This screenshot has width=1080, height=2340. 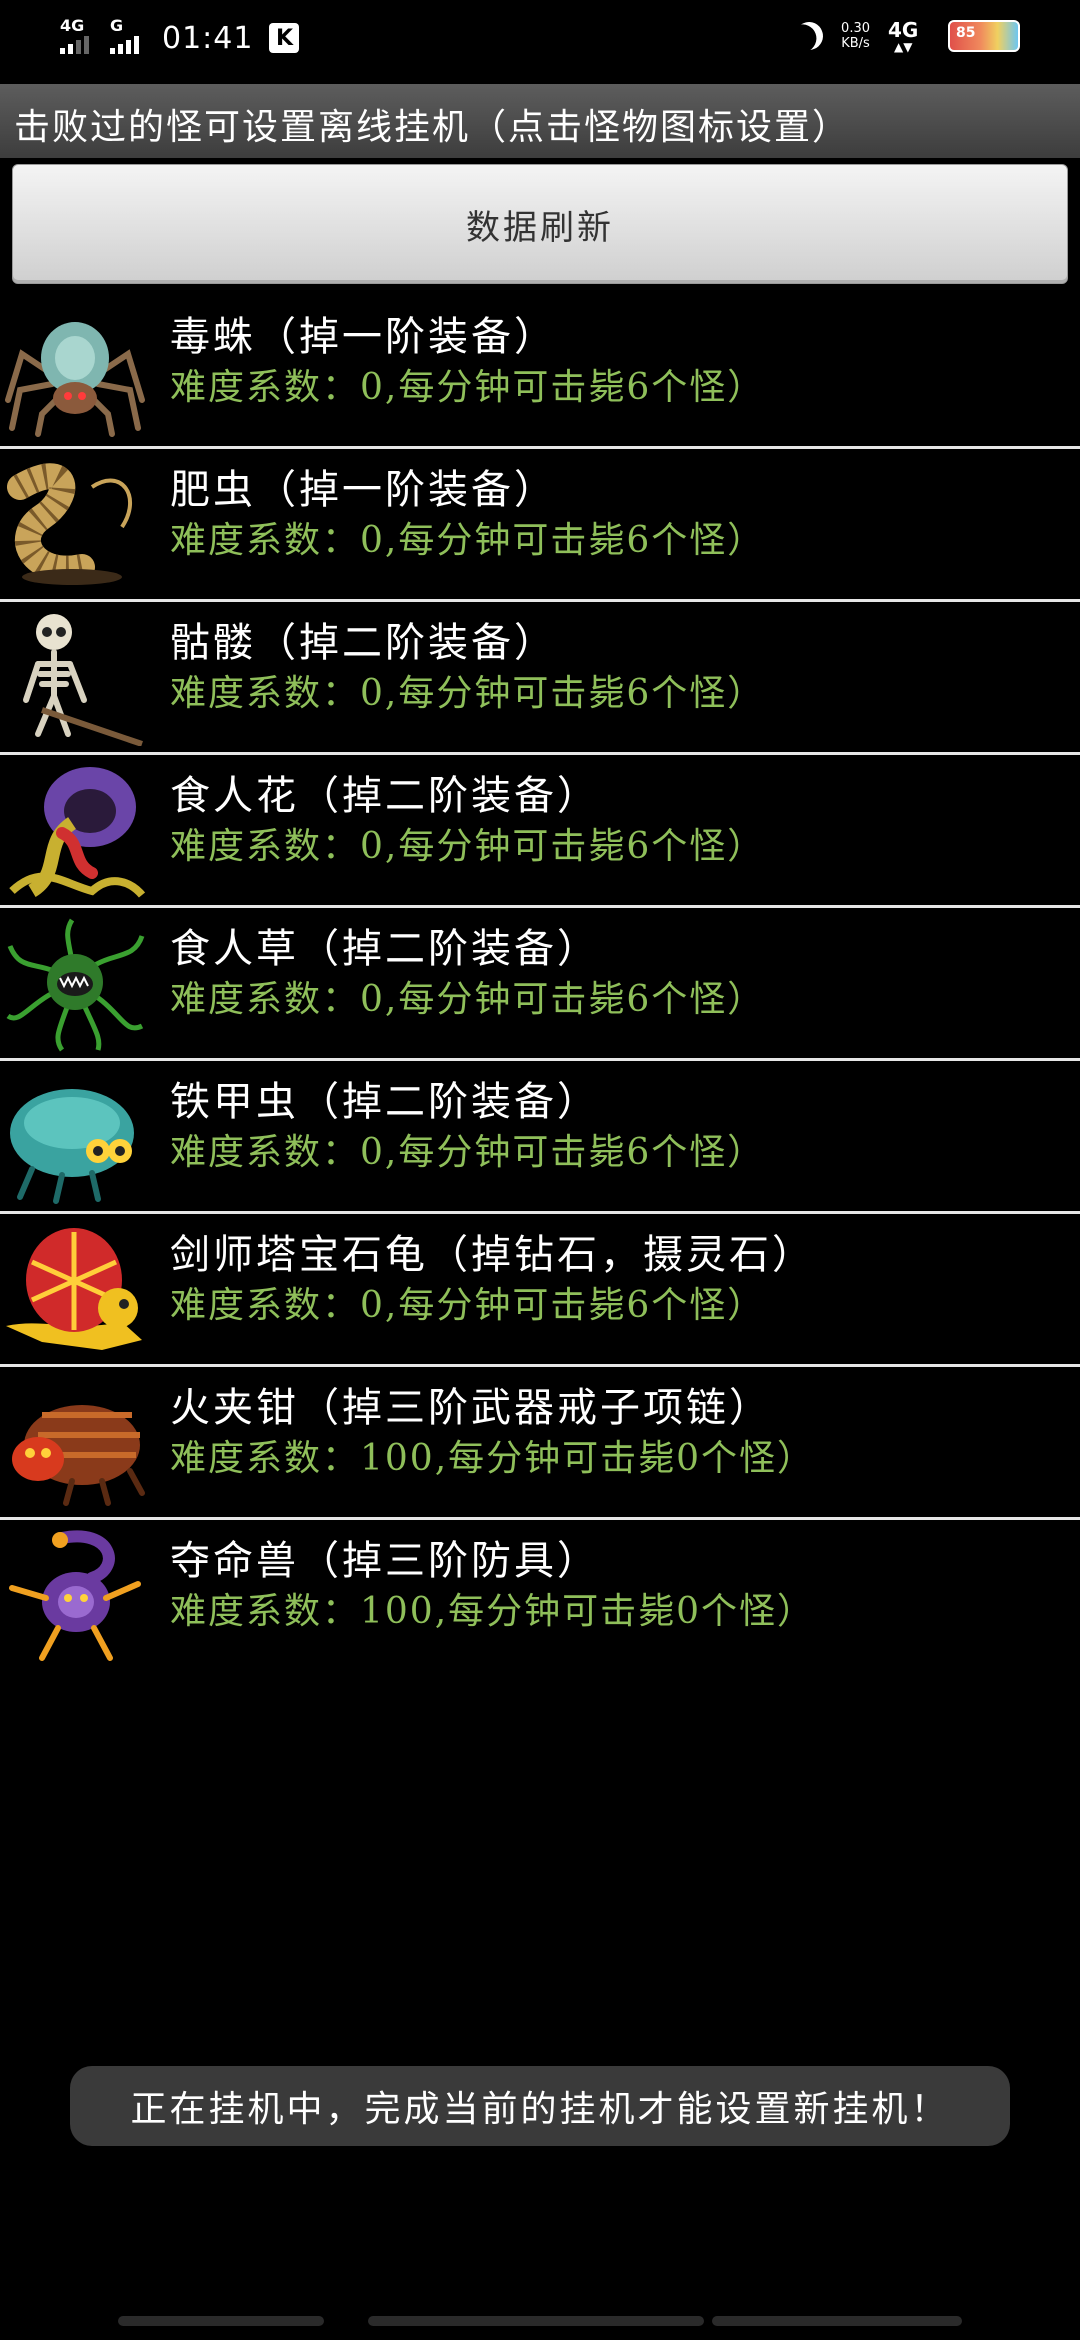 I want to click on skeleton-icon, so click(x=75, y=678).